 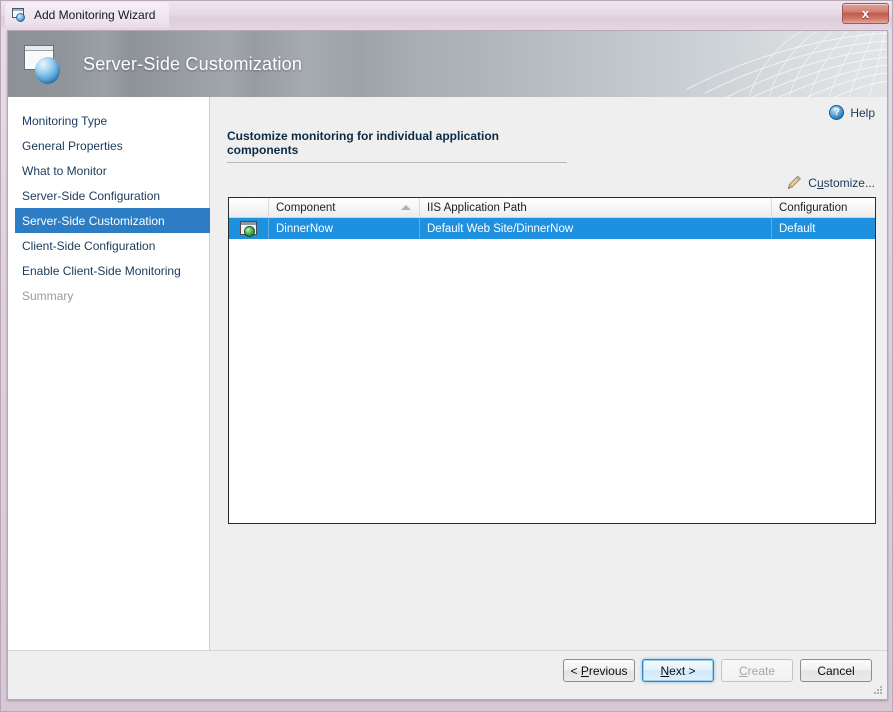 I want to click on column-header-label: Configuration, so click(x=813, y=207).